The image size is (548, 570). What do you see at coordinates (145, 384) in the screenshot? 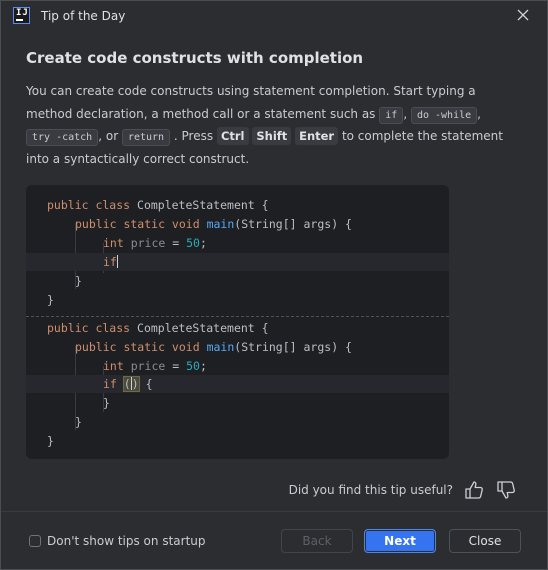
I see `code-text: {` at bounding box center [145, 384].